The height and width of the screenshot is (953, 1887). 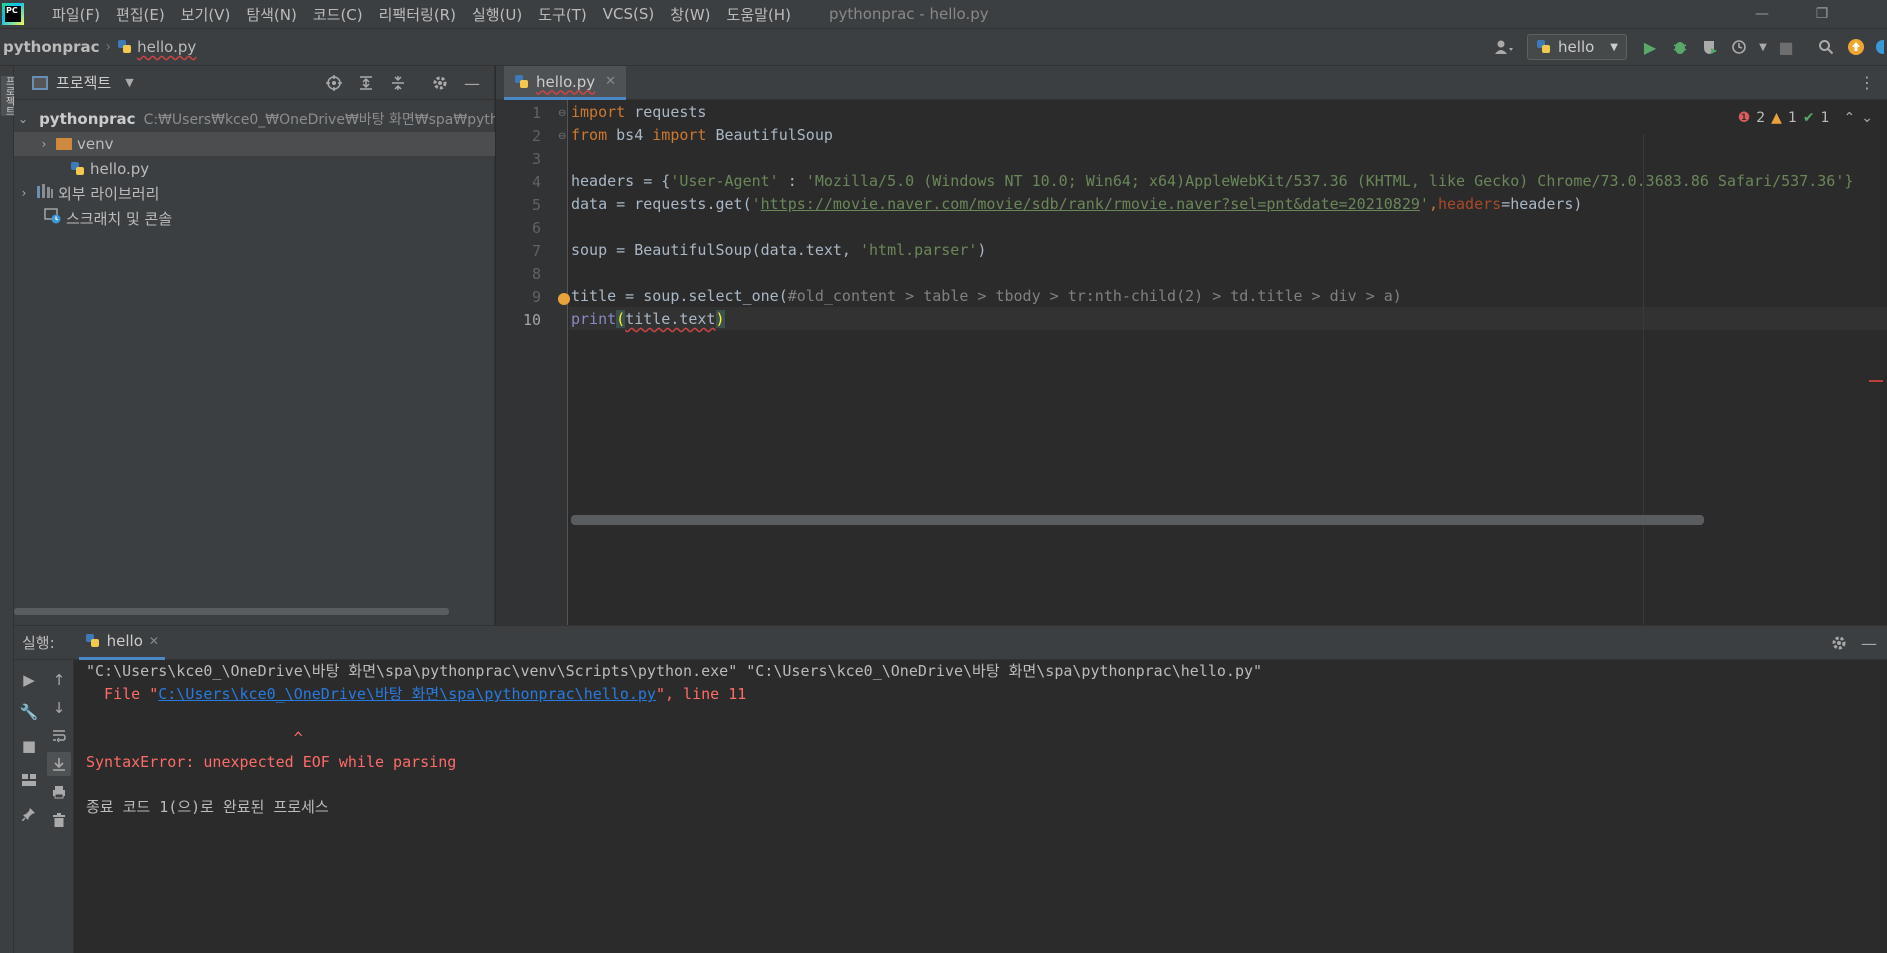 I want to click on error-icon: ❶, so click(x=1744, y=118).